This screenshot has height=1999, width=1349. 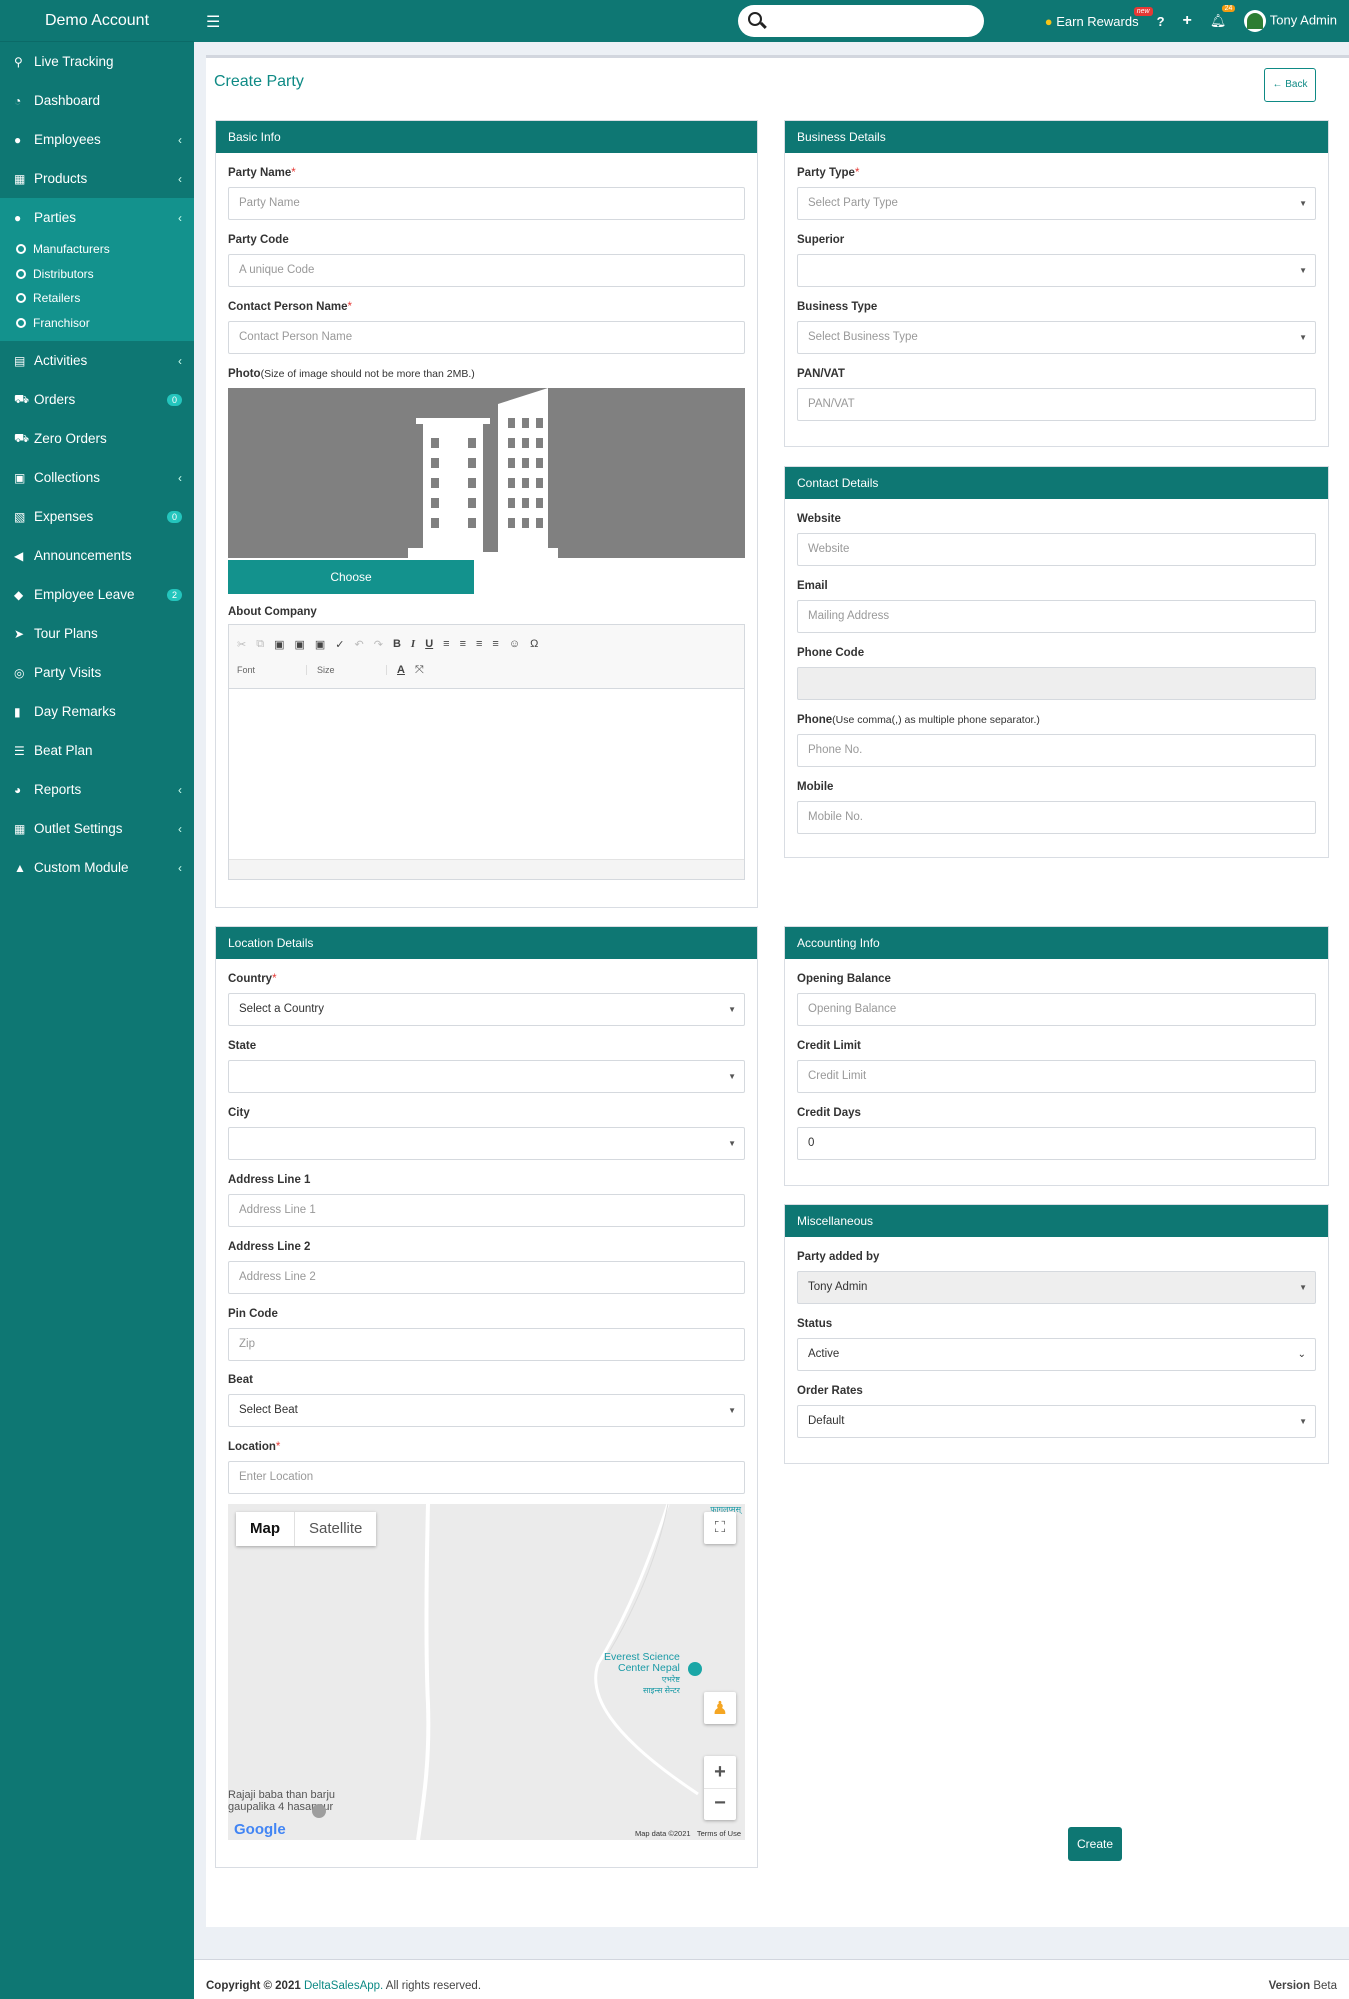 What do you see at coordinates (1161, 21) in the screenshot?
I see `help-icon: ?` at bounding box center [1161, 21].